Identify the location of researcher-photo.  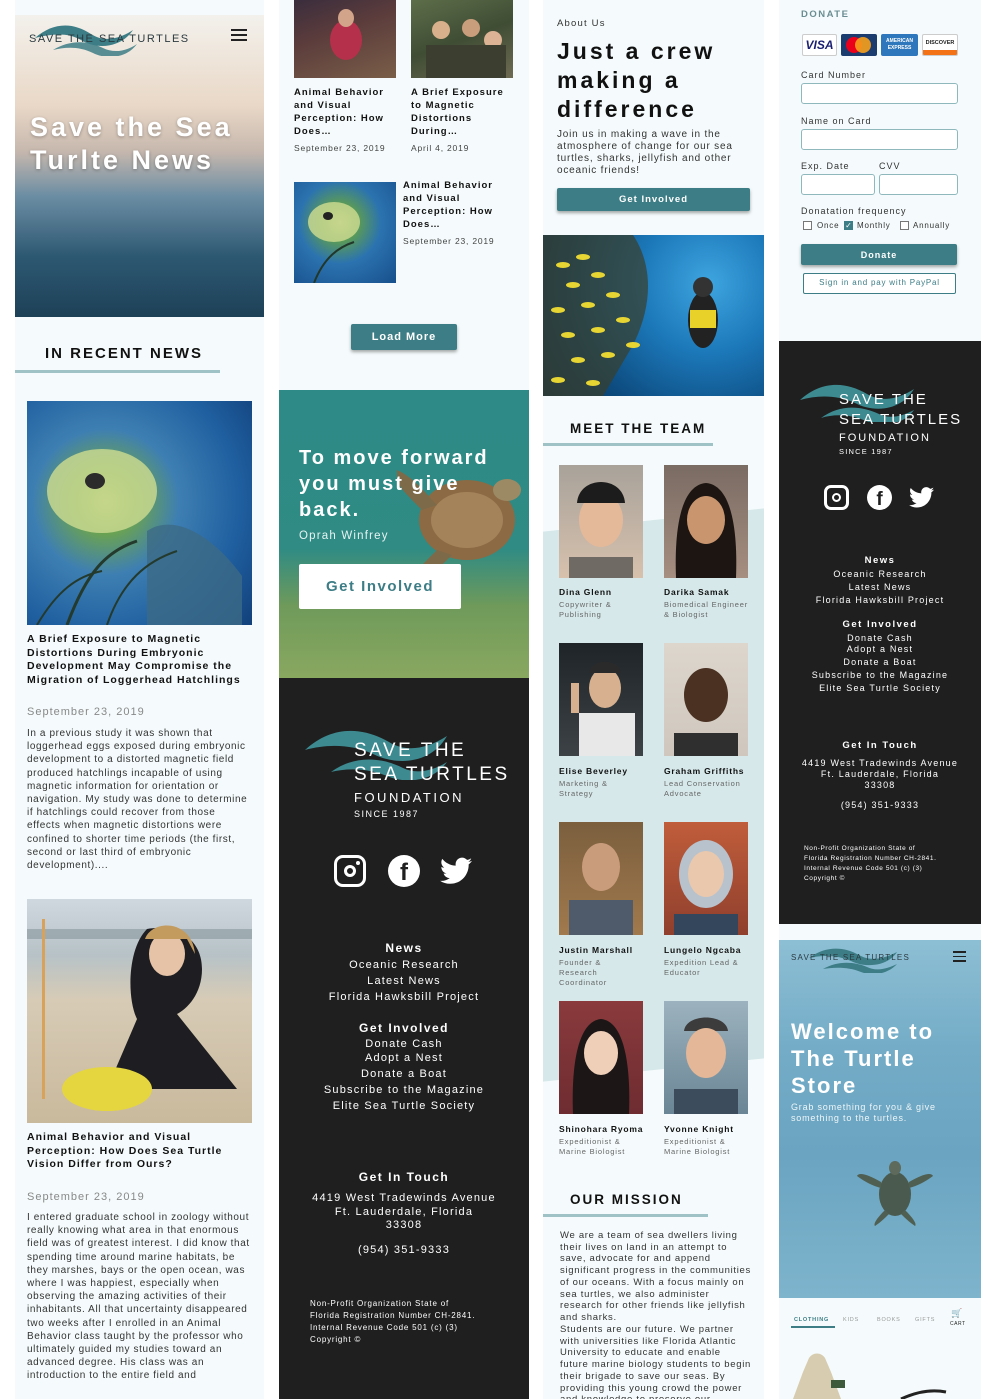
(139, 1011).